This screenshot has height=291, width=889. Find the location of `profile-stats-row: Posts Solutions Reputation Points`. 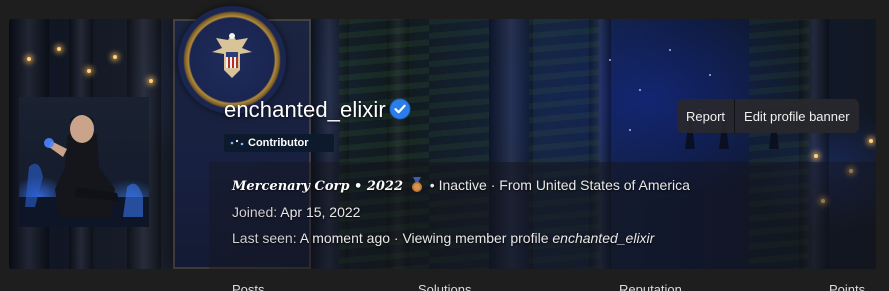

profile-stats-row: Posts Solutions Reputation Points is located at coordinates (444, 285).